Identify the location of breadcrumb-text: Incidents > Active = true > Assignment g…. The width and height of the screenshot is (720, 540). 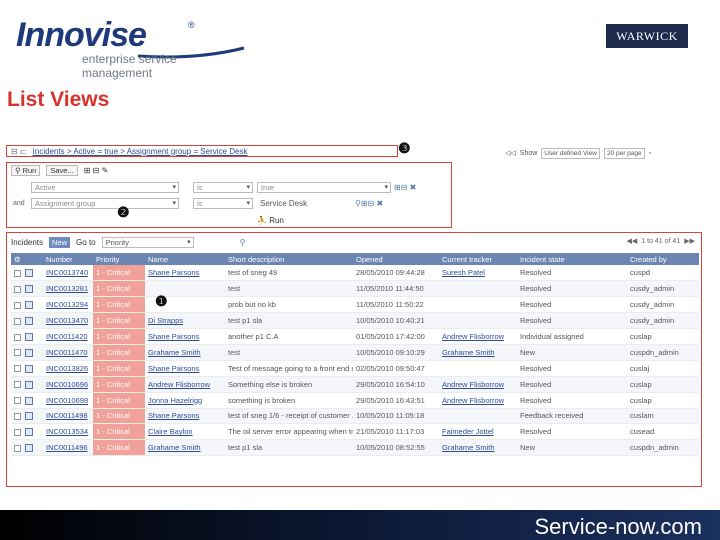
(140, 151).